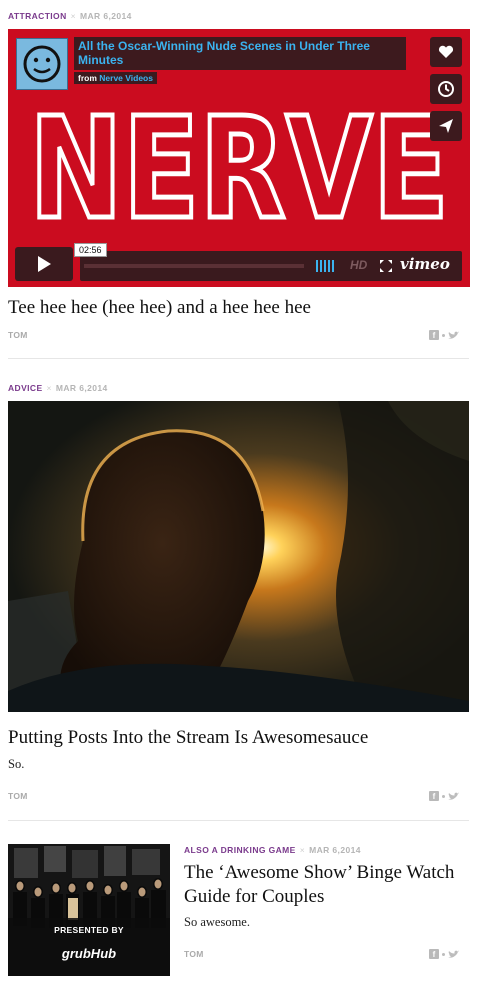 Image resolution: width=485 pixels, height=986 pixels. I want to click on send-icon, so click(446, 126).